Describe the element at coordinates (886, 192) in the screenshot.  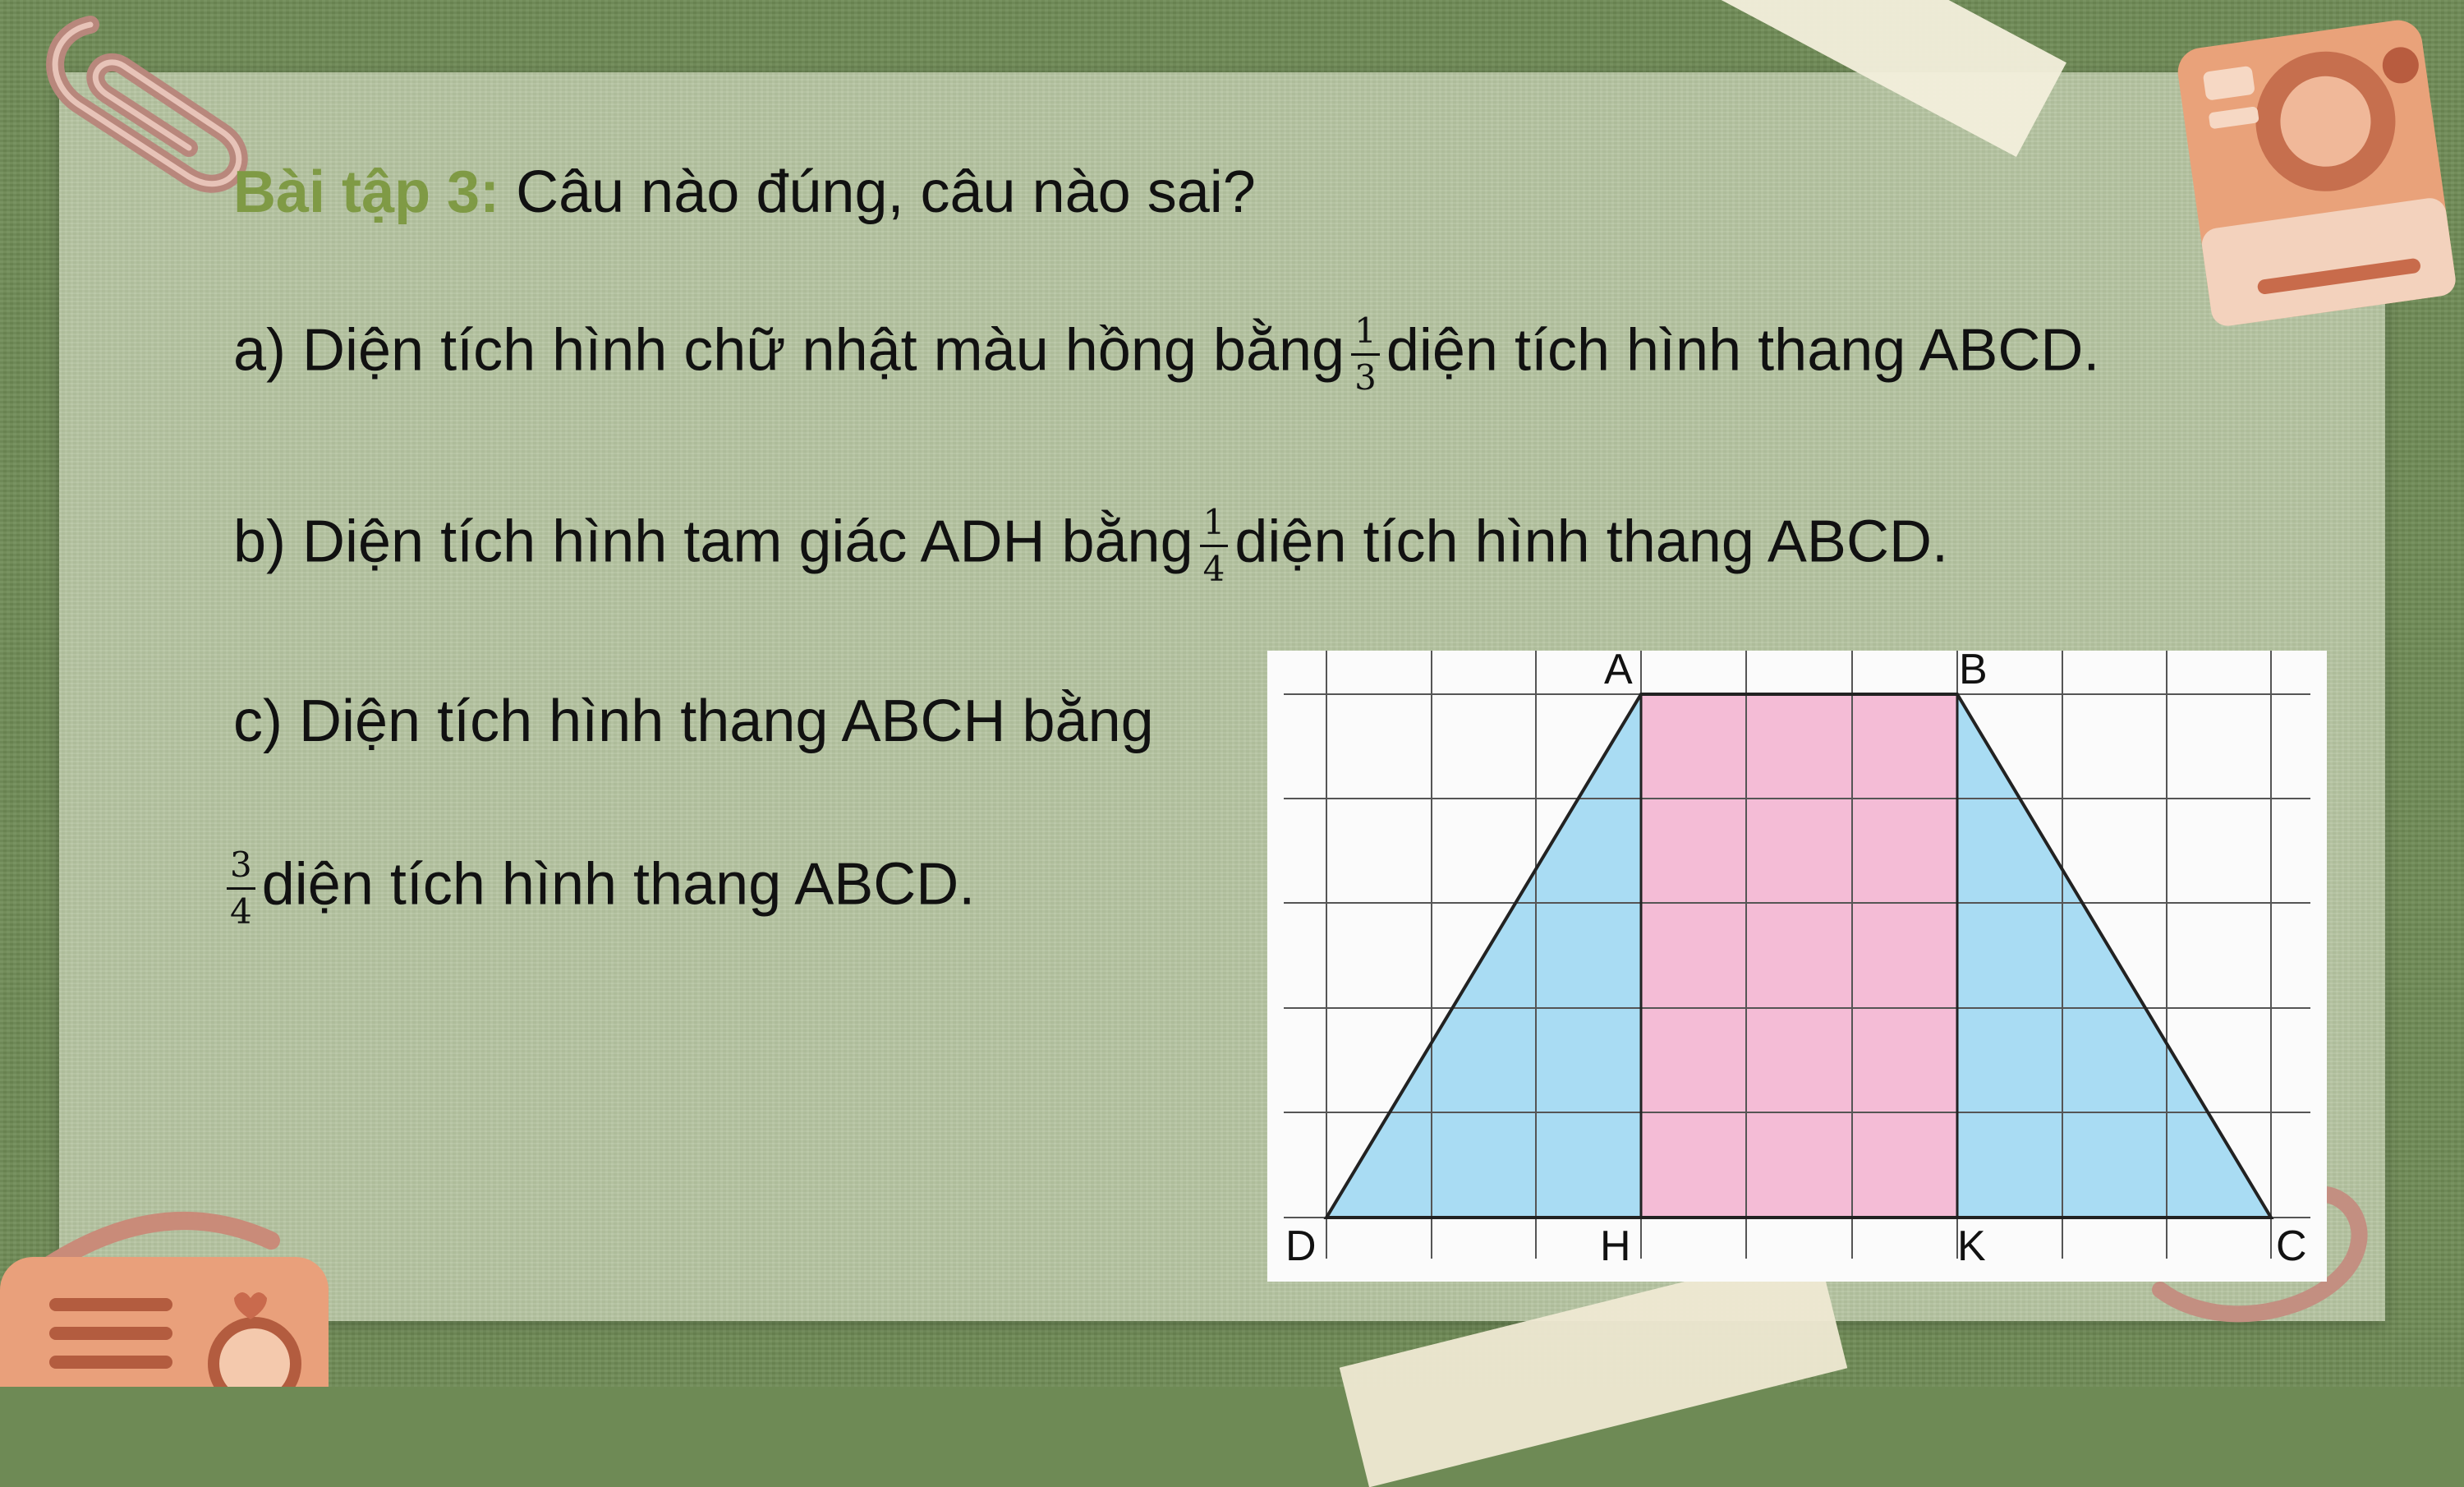
I see `exercise-title-question: Câu nào đúng, câu nào sai?` at that location.